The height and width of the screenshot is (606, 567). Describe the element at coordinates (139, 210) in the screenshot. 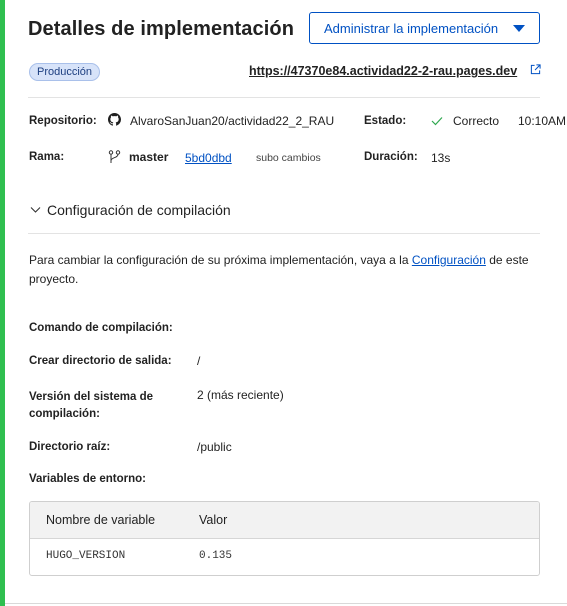

I see `build-config-title: Configuración de compilación` at that location.